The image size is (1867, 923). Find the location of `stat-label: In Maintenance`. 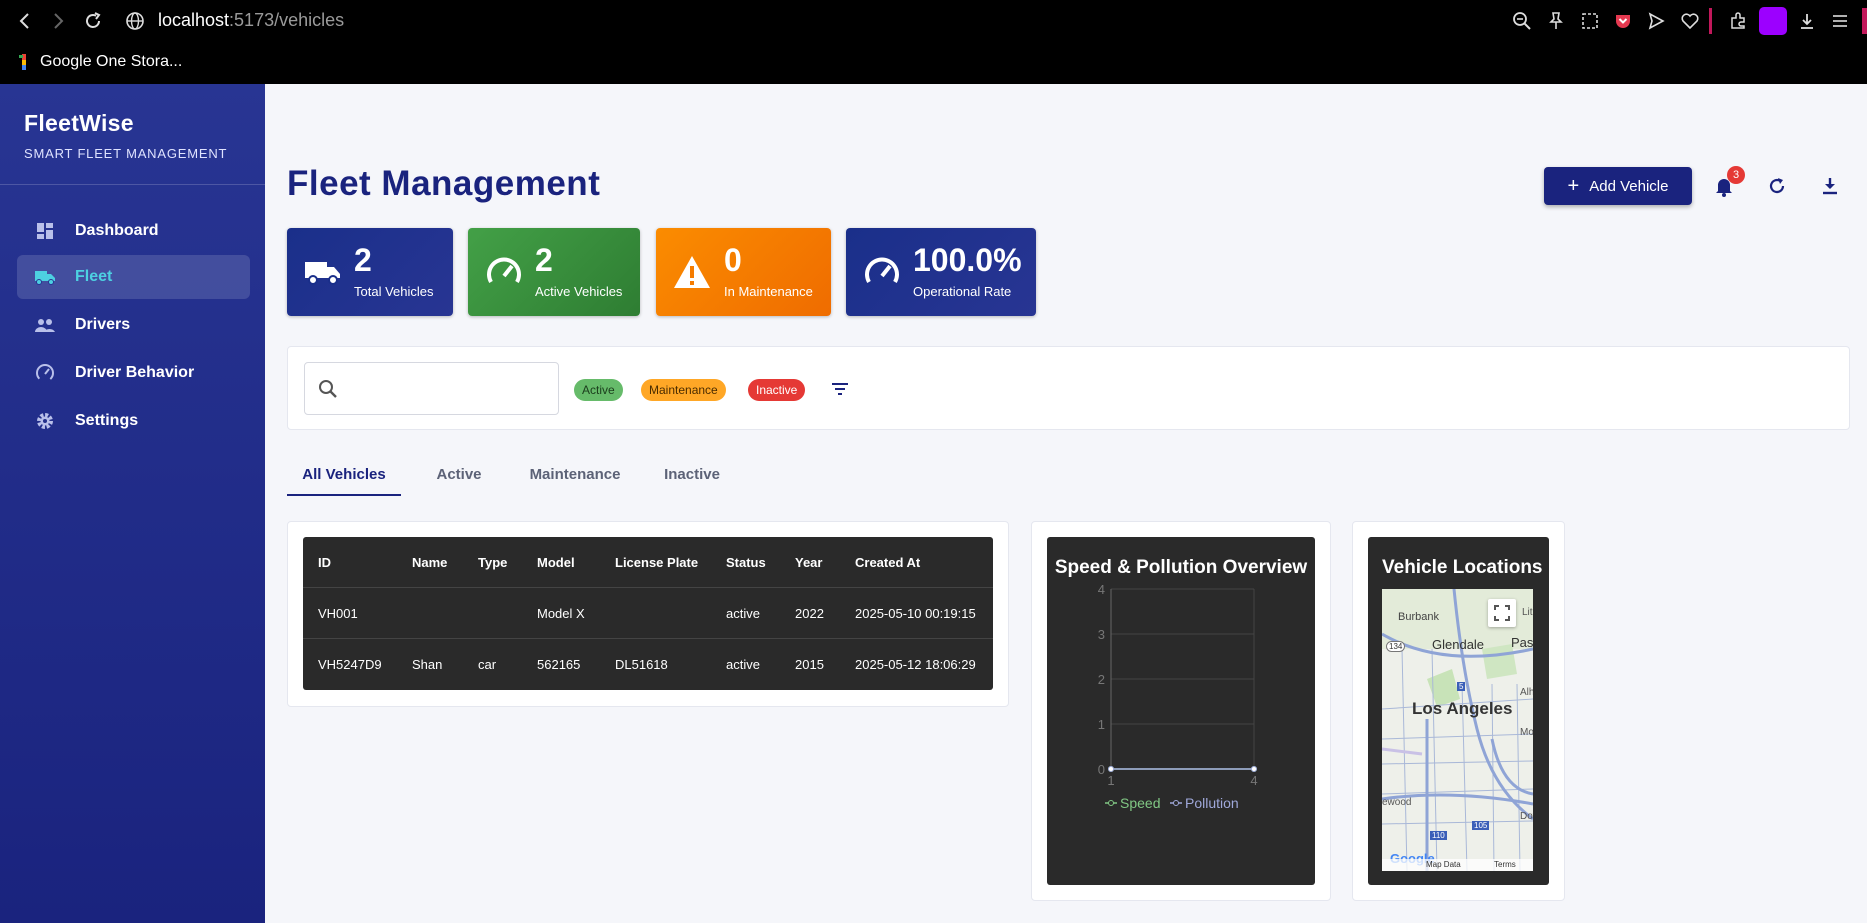

stat-label: In Maintenance is located at coordinates (768, 291).